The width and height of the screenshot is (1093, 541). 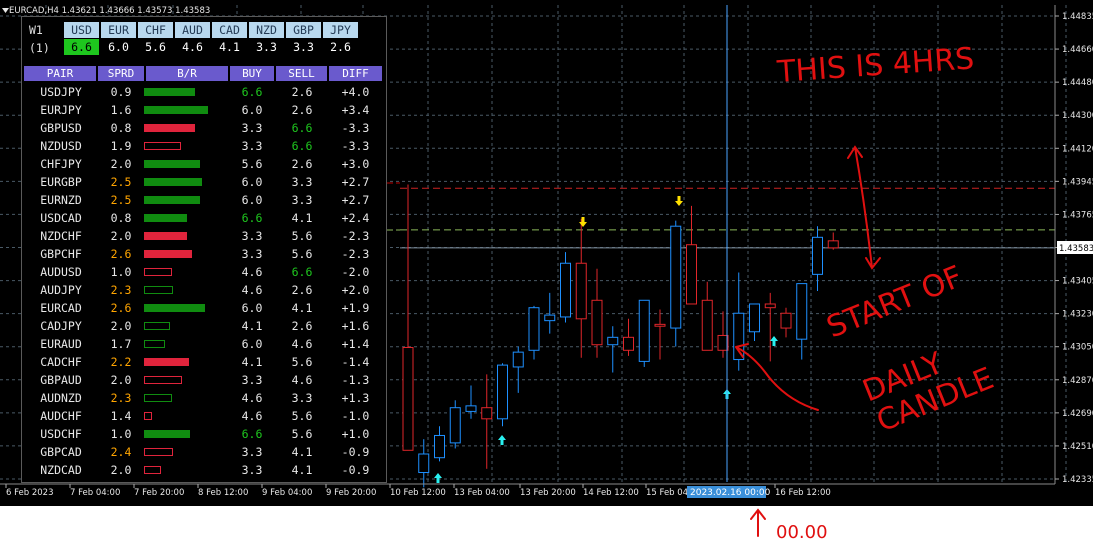 What do you see at coordinates (203, 182) in the screenshot?
I see `pair-row-eurgbp: EURGBP 2.5 6.0 3.3 +2.7` at bounding box center [203, 182].